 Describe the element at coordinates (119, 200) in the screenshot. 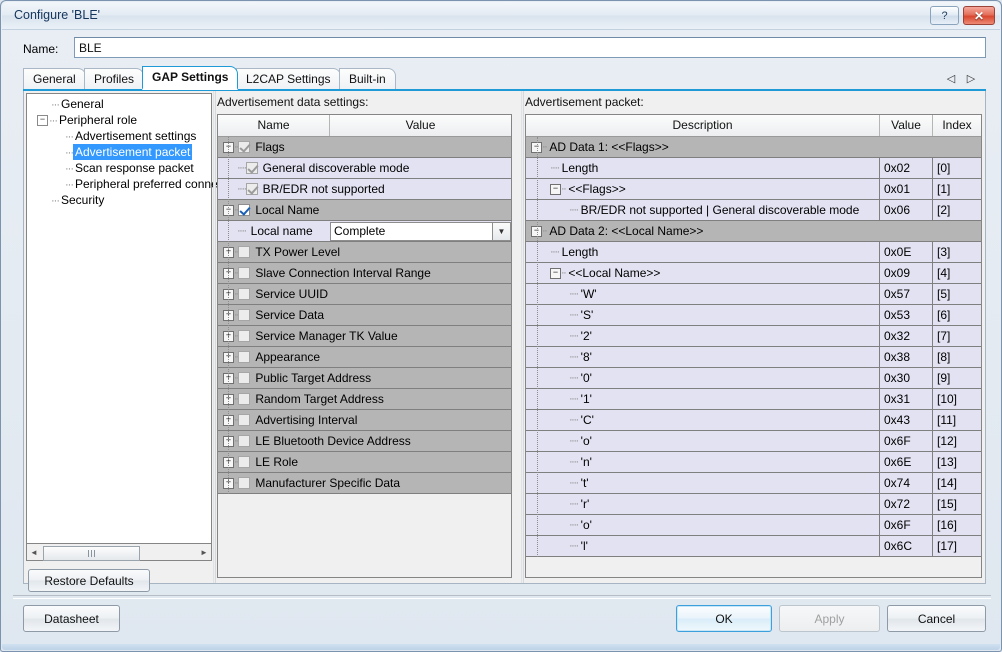

I see `tree-item-security: ··· Security` at that location.